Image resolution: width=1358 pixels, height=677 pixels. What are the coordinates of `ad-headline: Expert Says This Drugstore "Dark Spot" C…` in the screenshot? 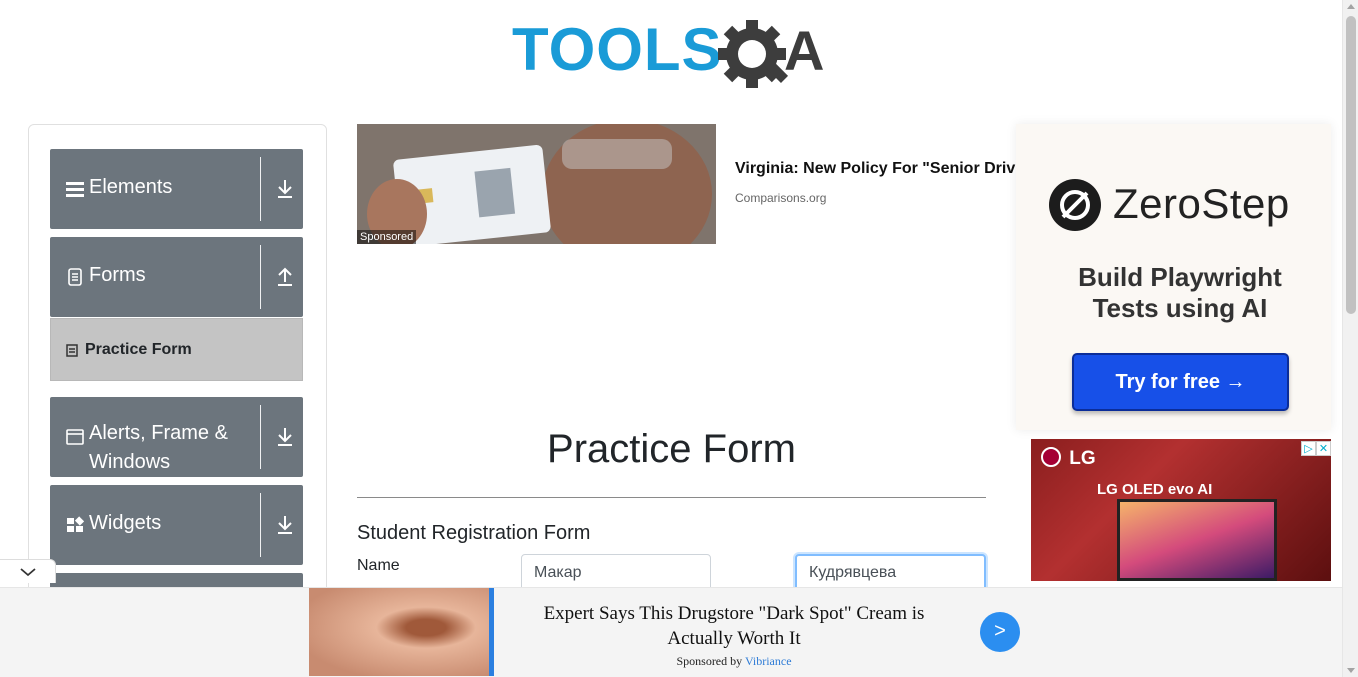 It's located at (734, 626).